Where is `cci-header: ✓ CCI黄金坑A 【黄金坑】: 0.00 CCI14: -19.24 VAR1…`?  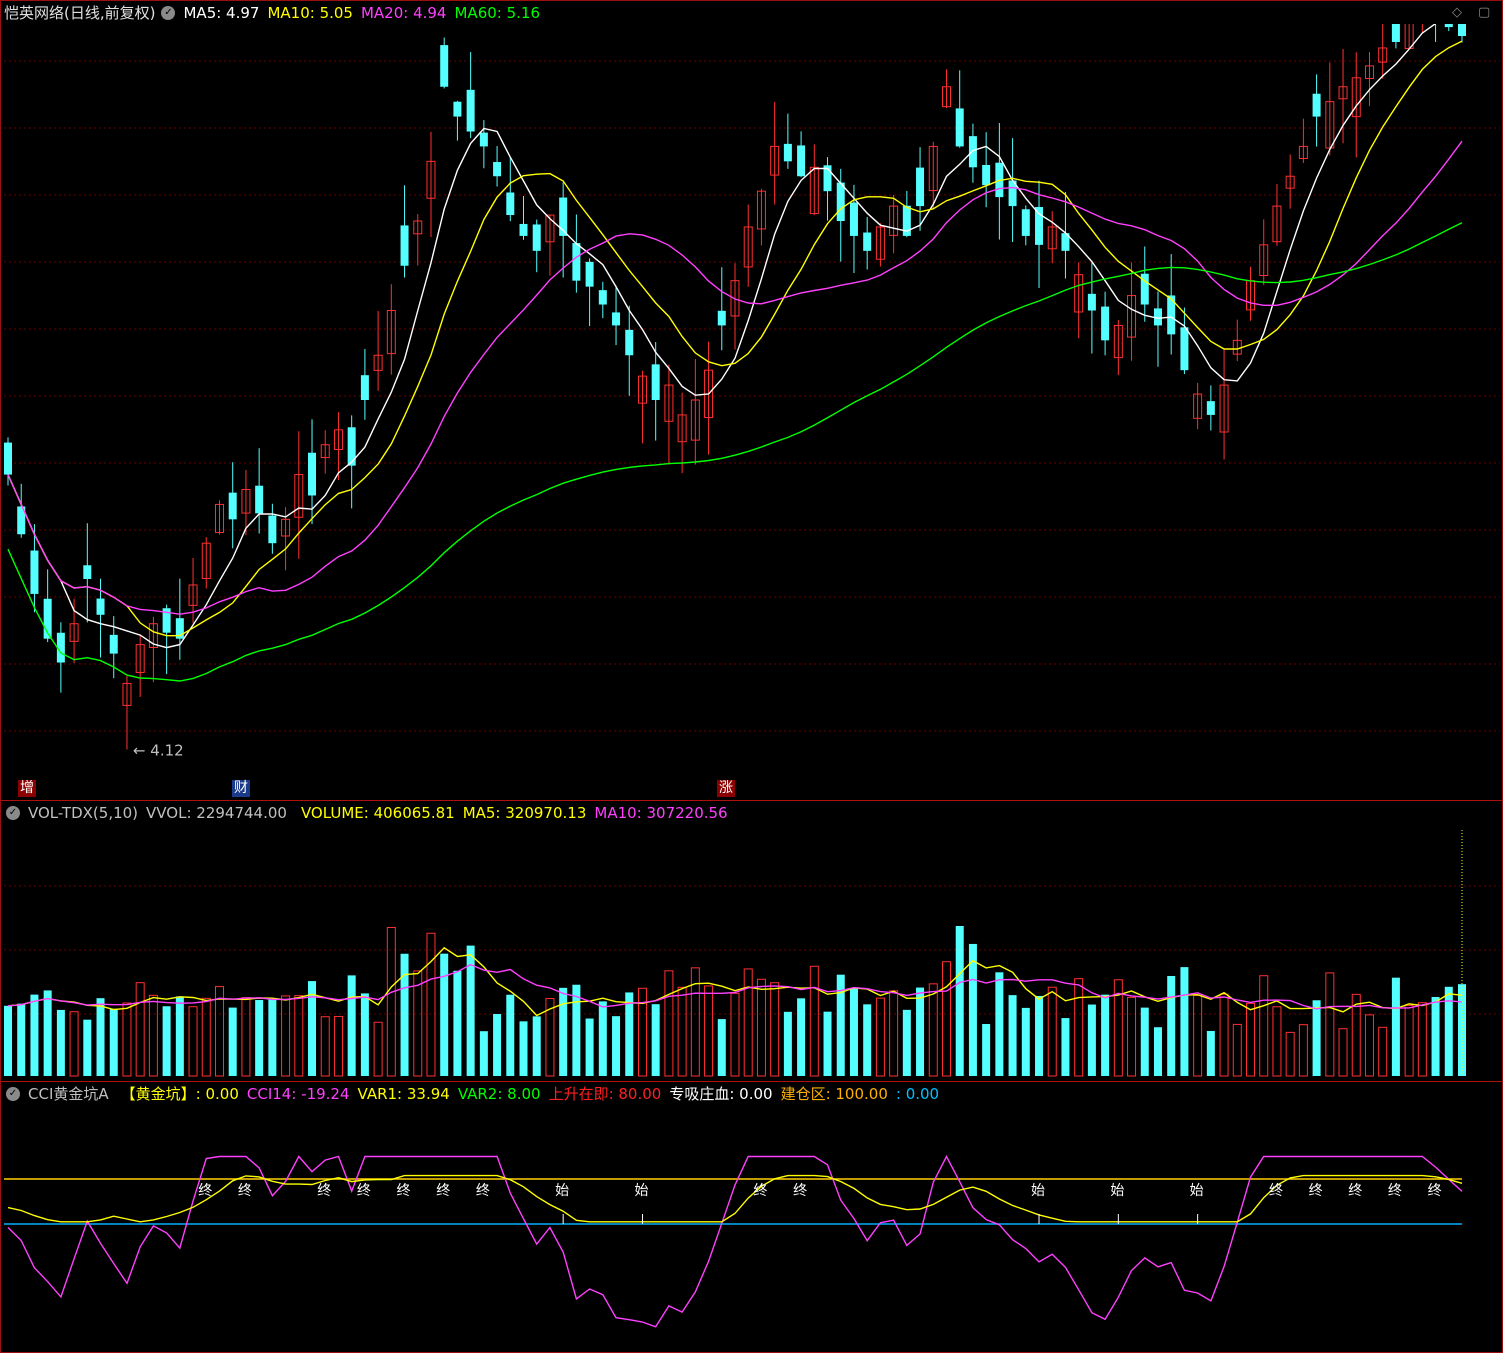 cci-header: ✓ CCI黄金坑A 【黄金坑】: 0.00 CCI14: -19.24 VAR1… is located at coordinates (475, 1094).